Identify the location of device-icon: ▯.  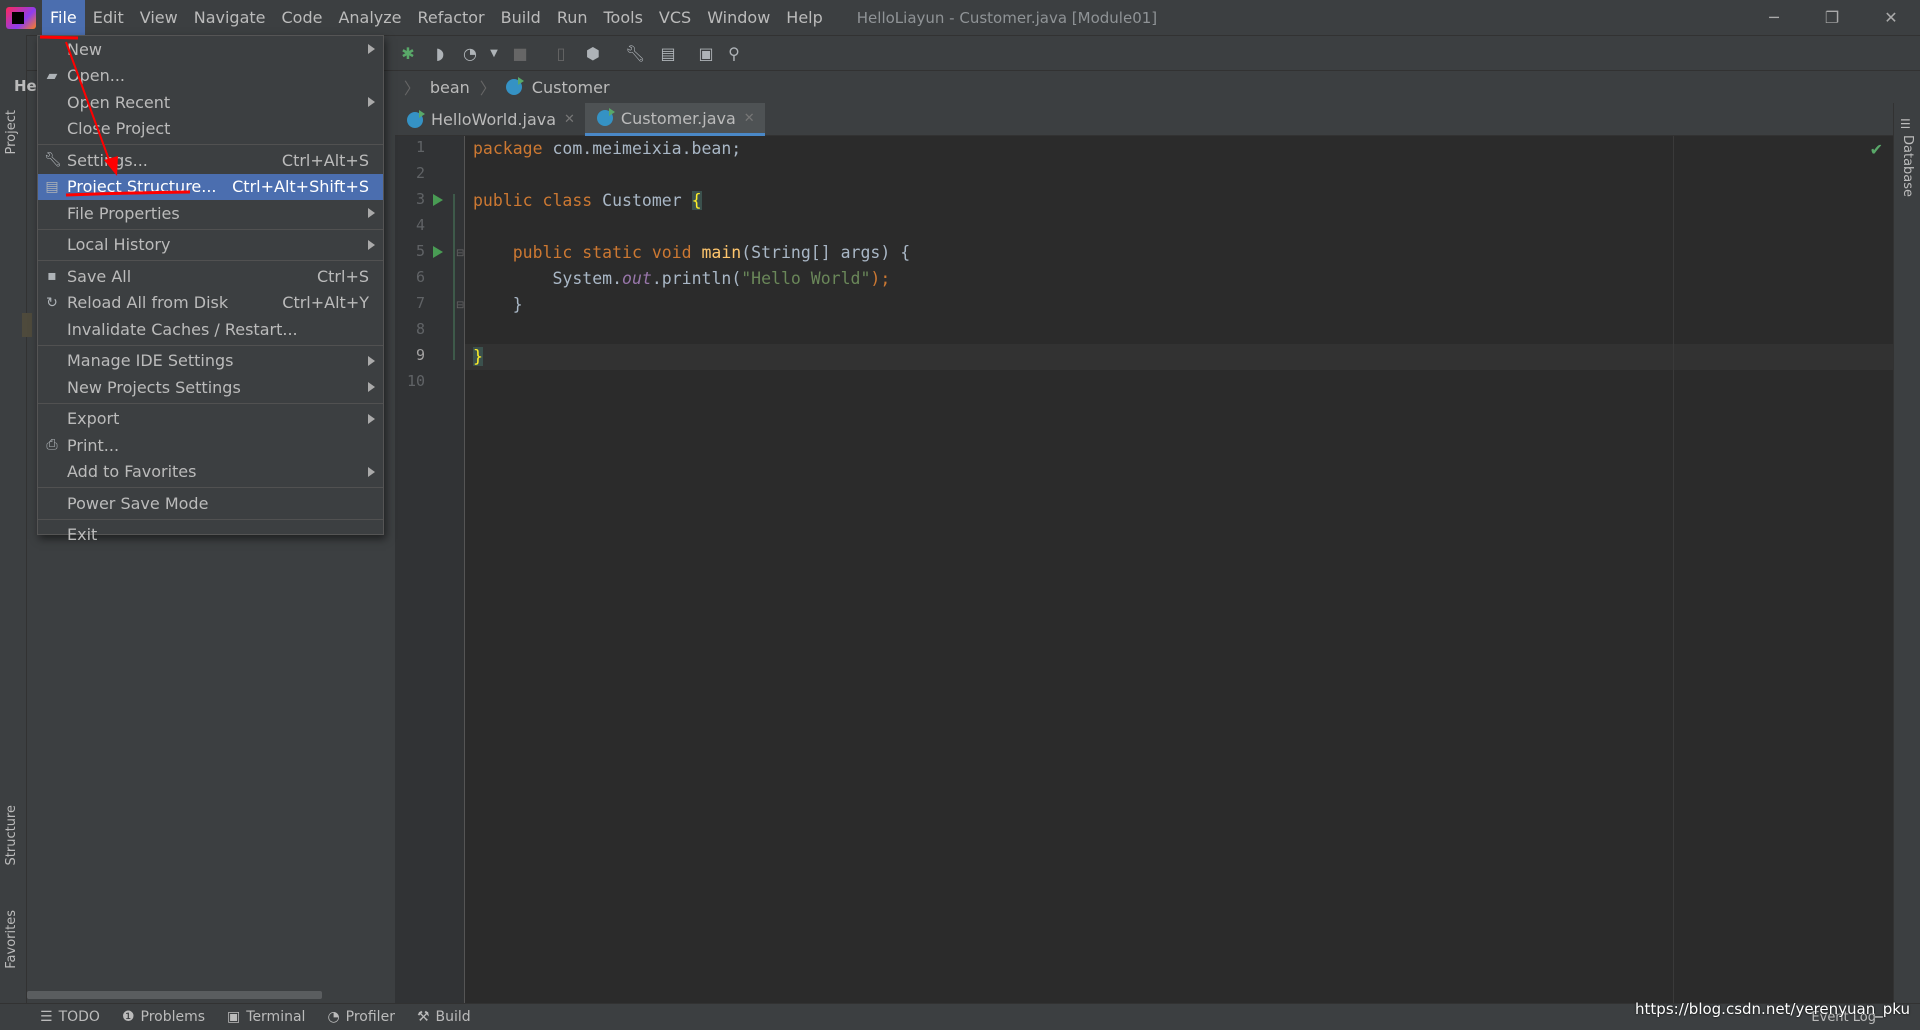
(561, 54).